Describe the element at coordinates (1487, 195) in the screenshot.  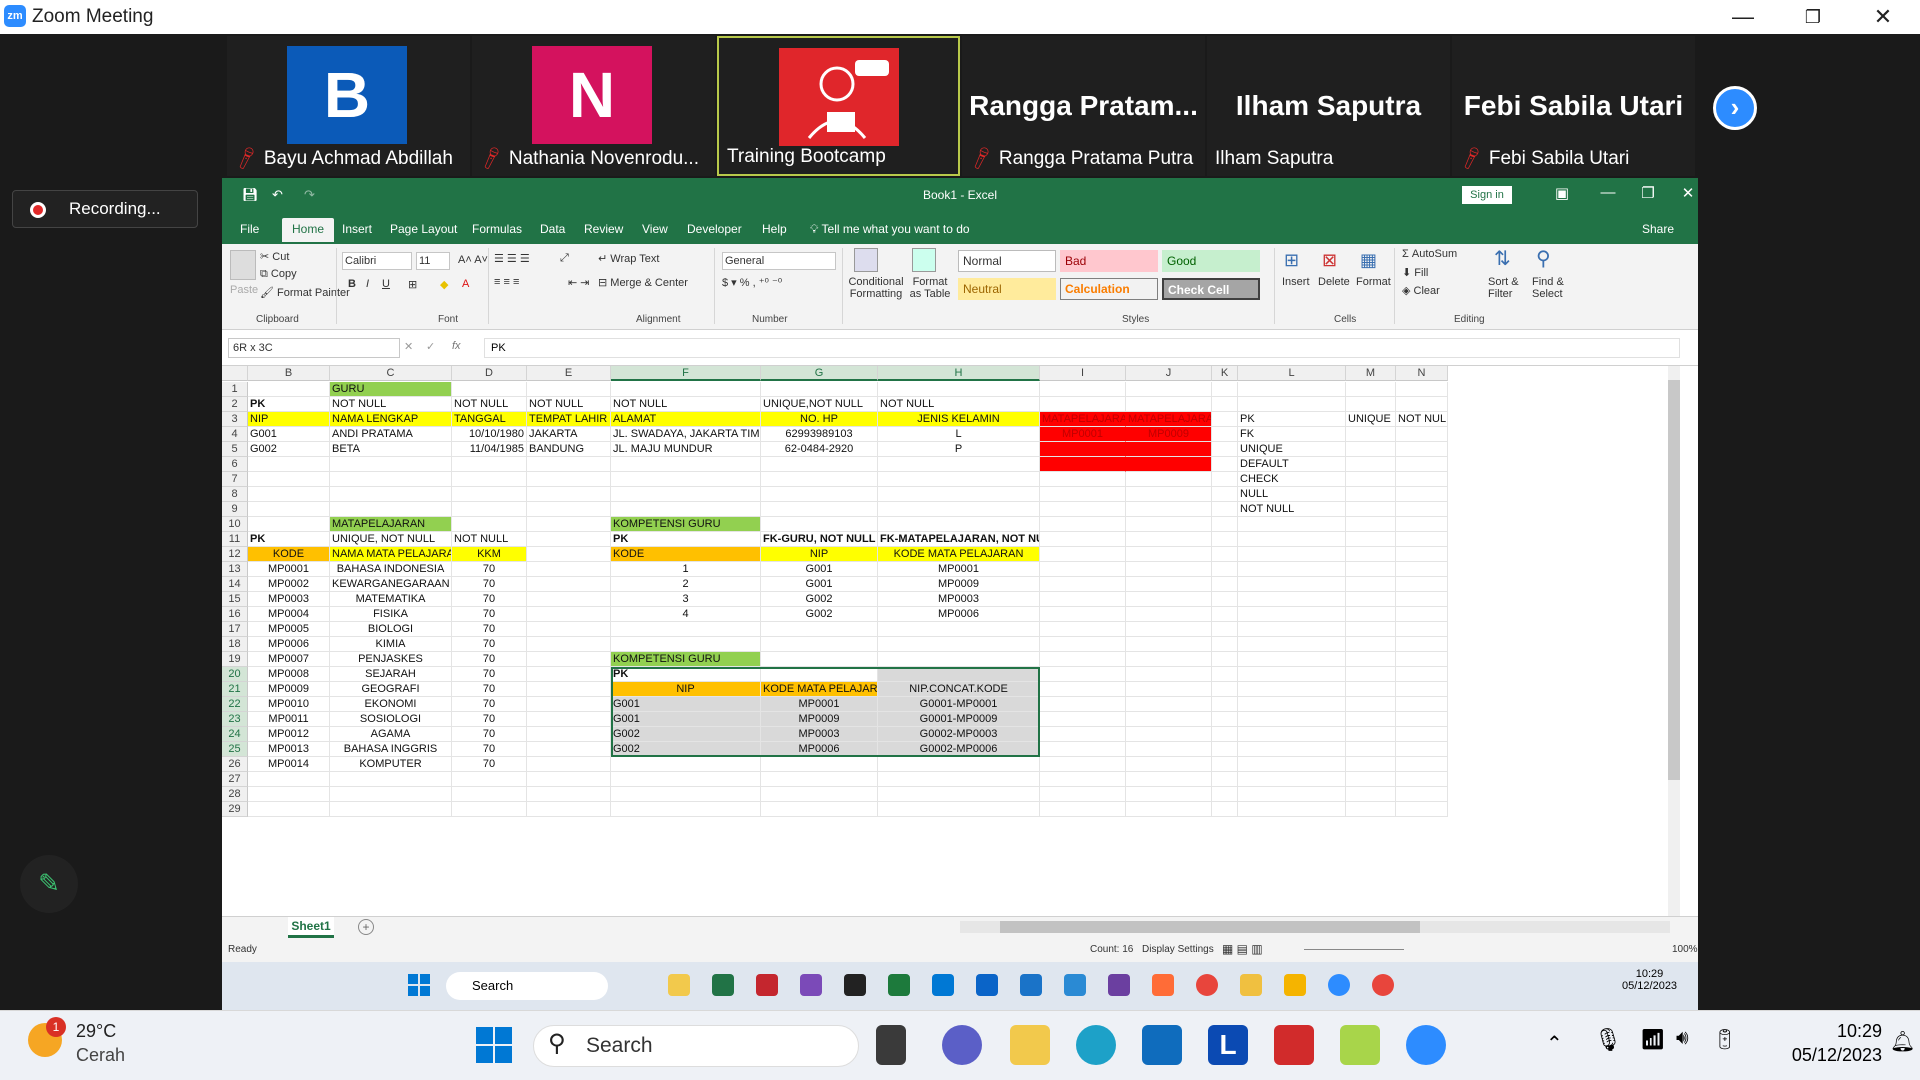
I see `sign-in-button: Sign in` at that location.